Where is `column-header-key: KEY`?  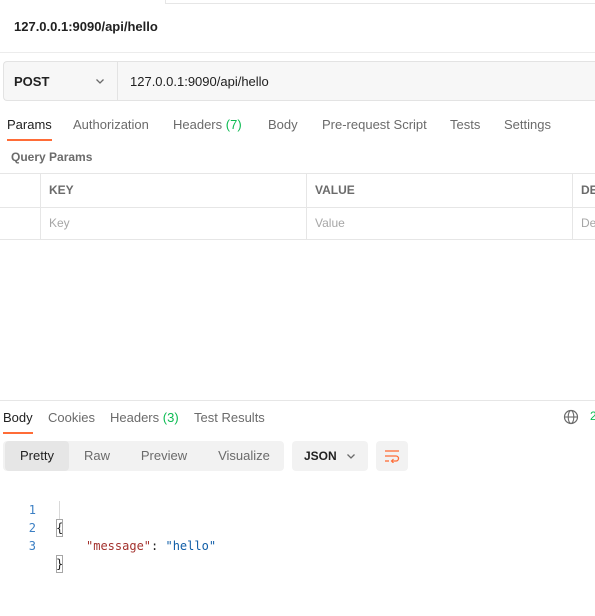
column-header-key: KEY is located at coordinates (173, 190).